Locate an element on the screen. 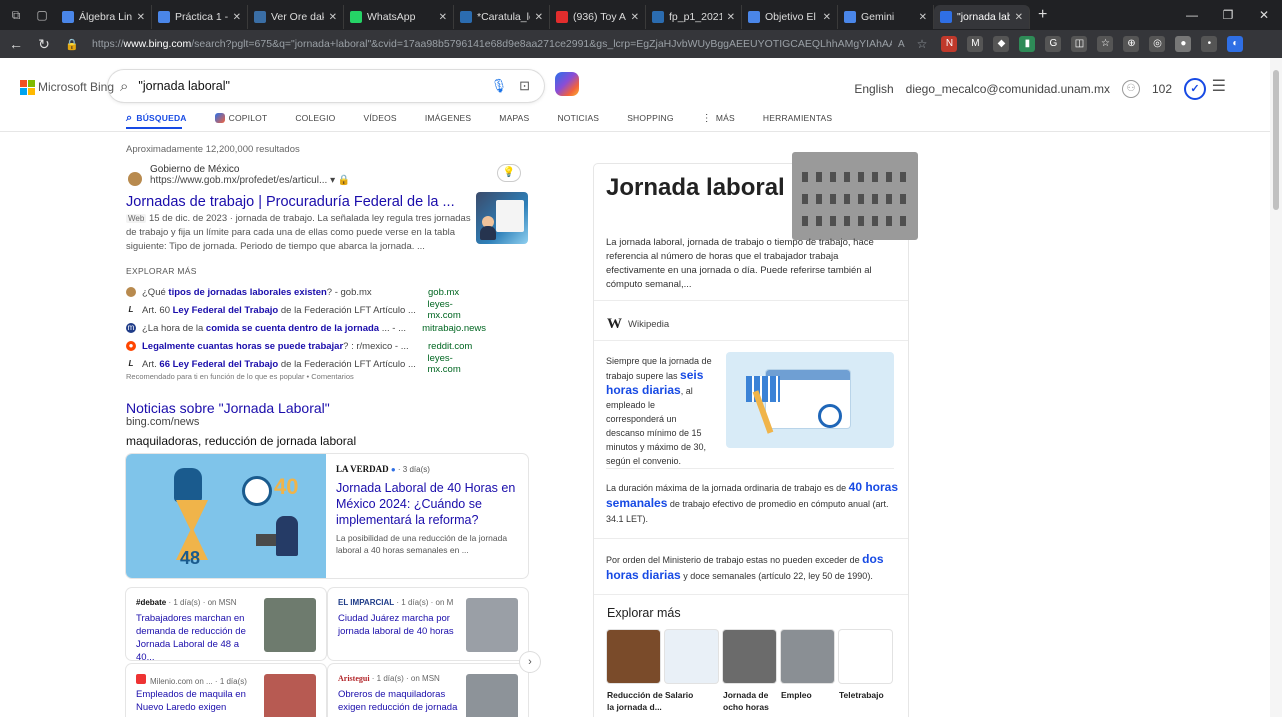  extension-icon: ◐ is located at coordinates (1235, 44).